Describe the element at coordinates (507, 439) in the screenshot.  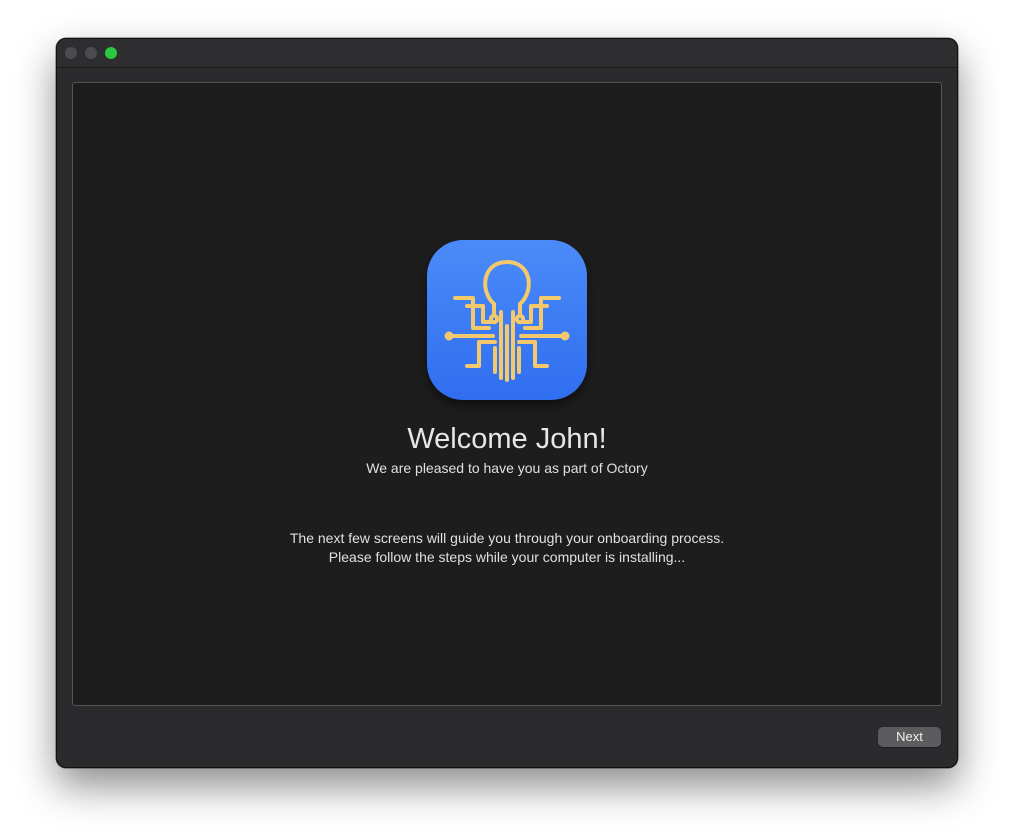
I see `welcome-title: Welcome John!` at that location.